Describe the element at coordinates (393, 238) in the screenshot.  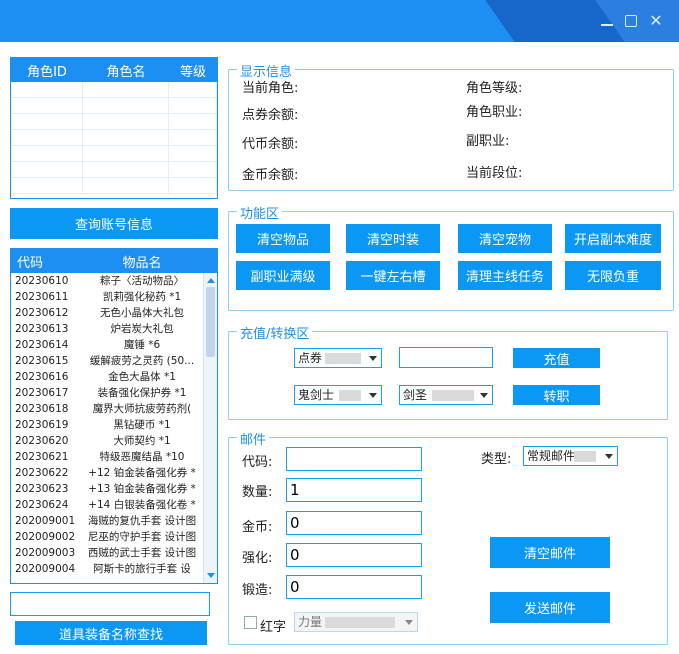
I see `clear-fashion-button: 清空时装` at that location.